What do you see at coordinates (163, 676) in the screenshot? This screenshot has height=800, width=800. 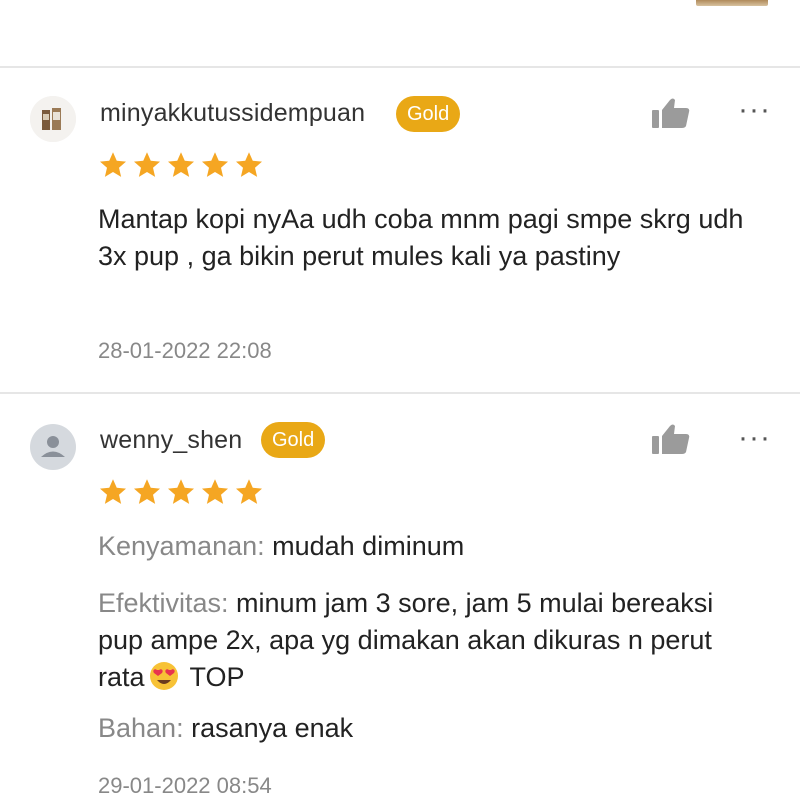 I see `heart-eyes-emoji-icon` at bounding box center [163, 676].